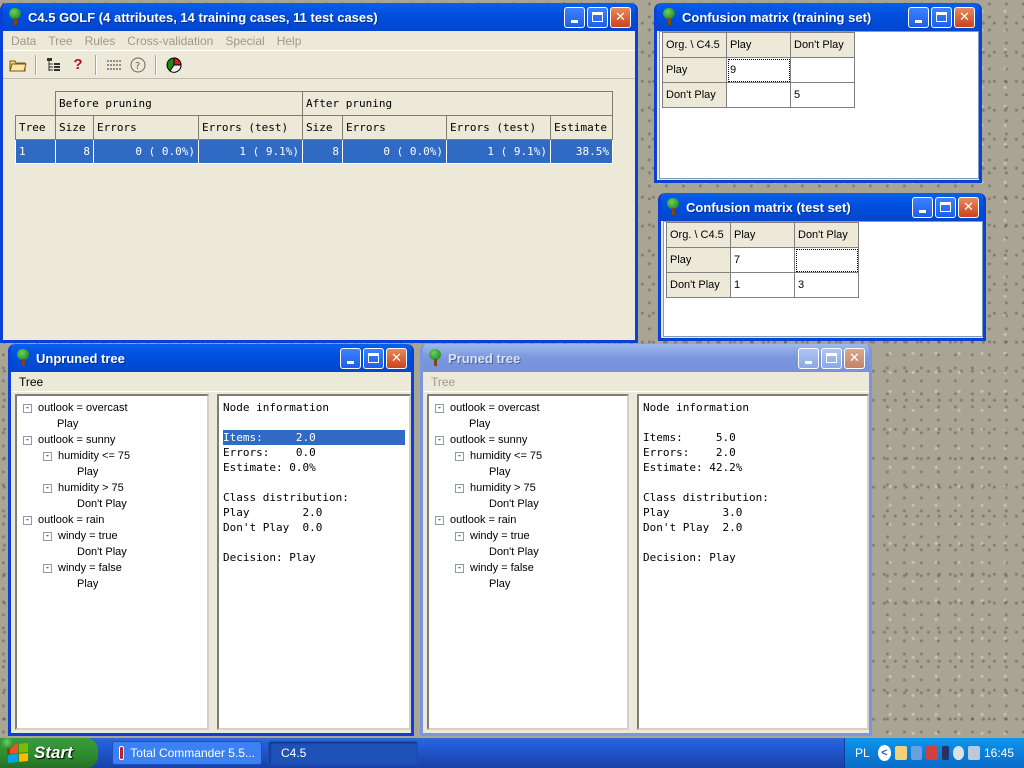  Describe the element at coordinates (244, 41) in the screenshot. I see `menu-special: Special` at that location.